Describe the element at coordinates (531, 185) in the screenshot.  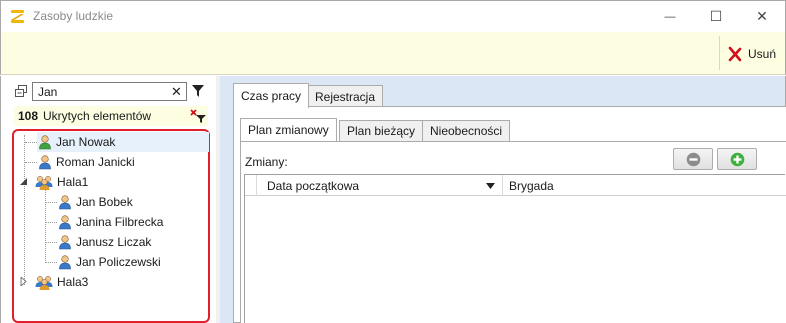
I see `column-label: Brygada` at that location.